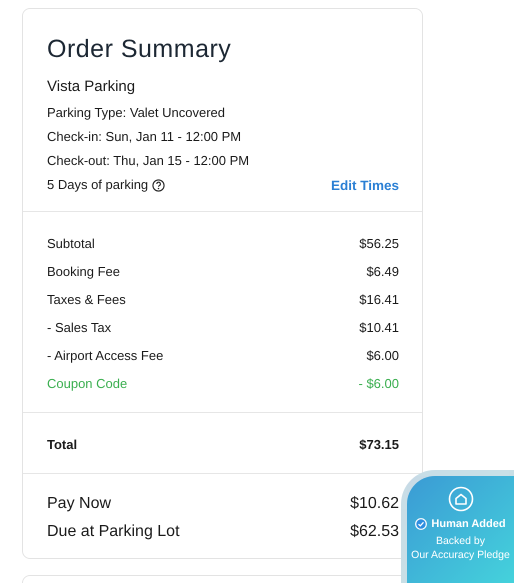  Describe the element at coordinates (71, 243) in the screenshot. I see `charge-label: Subtotal` at that location.